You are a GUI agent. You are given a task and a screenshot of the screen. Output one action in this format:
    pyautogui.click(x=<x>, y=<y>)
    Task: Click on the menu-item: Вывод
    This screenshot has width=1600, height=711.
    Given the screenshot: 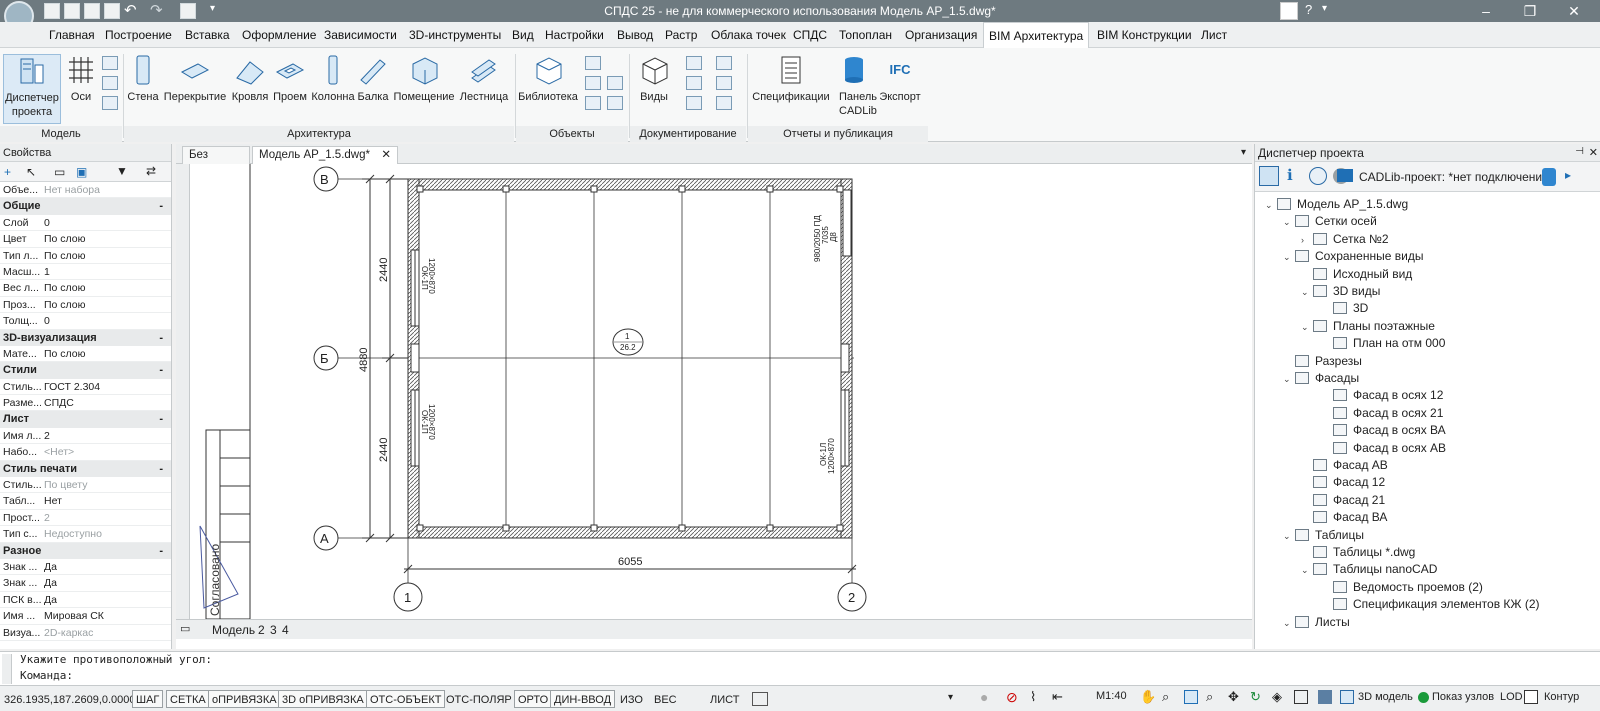 What is the action you would take?
    pyautogui.click(x=635, y=35)
    